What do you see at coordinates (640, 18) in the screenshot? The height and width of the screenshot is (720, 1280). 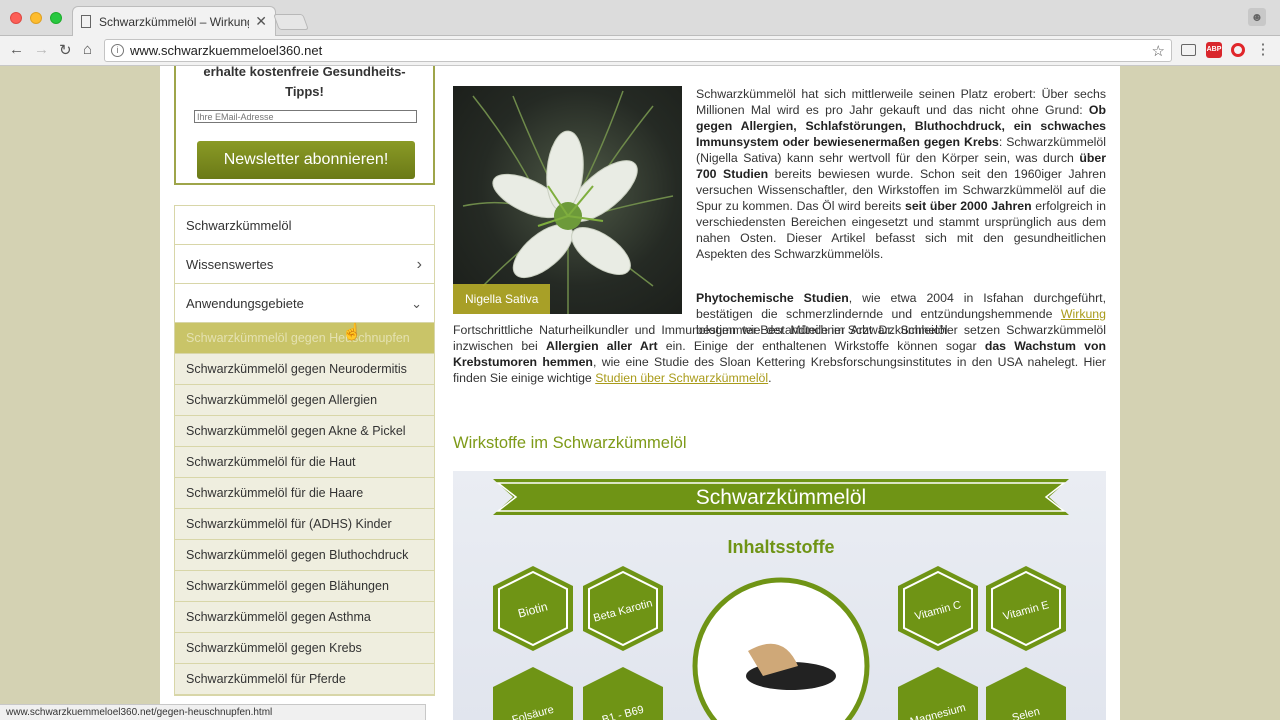 I see `browser-tab-bar: Schwarzkümmelöl – Wirkung, I ✕ ☻` at bounding box center [640, 18].